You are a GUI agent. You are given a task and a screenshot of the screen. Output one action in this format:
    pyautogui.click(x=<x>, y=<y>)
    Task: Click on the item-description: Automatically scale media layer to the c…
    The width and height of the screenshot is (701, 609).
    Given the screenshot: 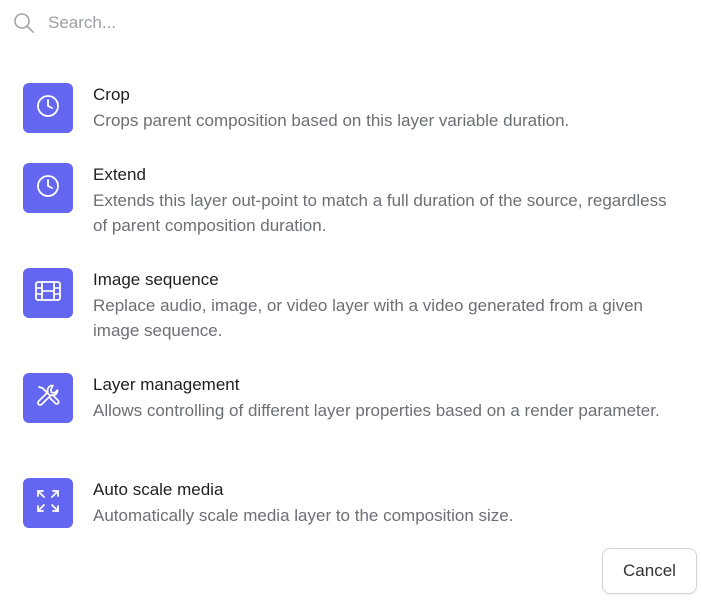 What is the action you would take?
    pyautogui.click(x=303, y=515)
    